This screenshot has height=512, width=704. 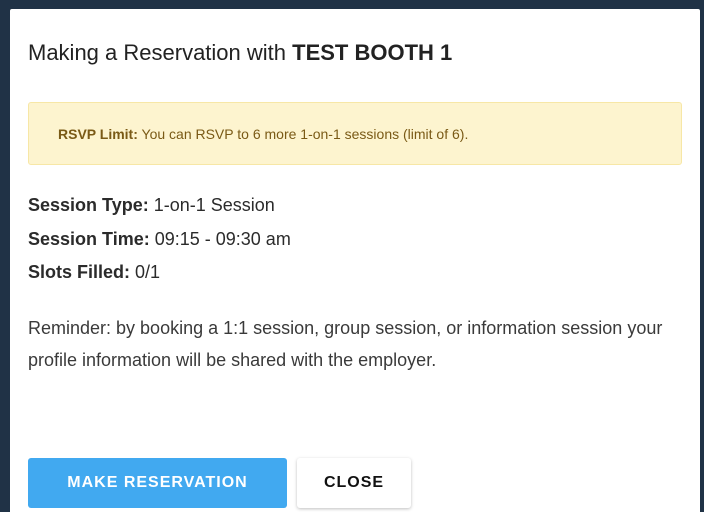 What do you see at coordinates (89, 239) in the screenshot?
I see `session-time-label: Session Time:` at bounding box center [89, 239].